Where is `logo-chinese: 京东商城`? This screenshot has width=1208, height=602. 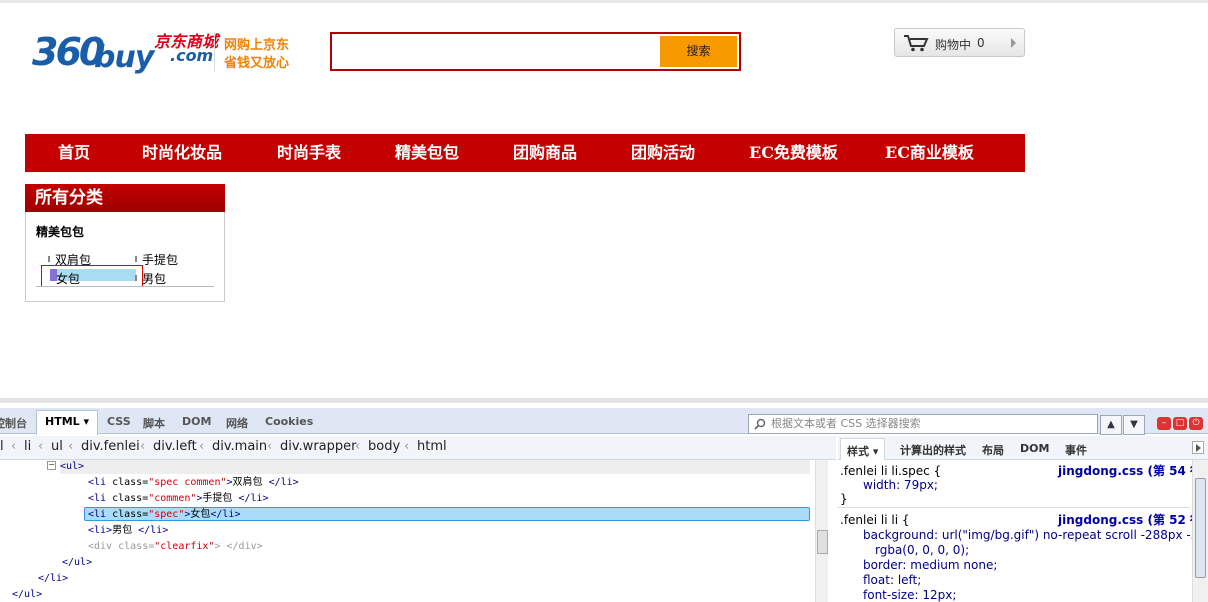
logo-chinese: 京东商城 is located at coordinates (186, 41).